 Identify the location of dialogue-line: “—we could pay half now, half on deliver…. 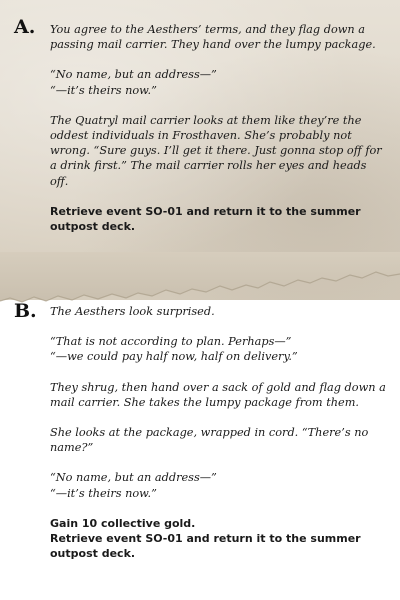
(174, 357).